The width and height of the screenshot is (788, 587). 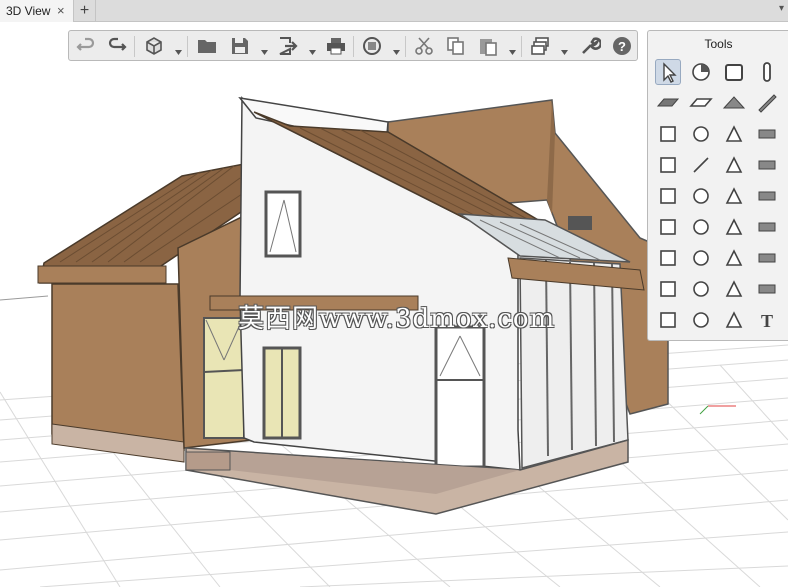 What do you see at coordinates (701, 134) in the screenshot?
I see `ramp-icon` at bounding box center [701, 134].